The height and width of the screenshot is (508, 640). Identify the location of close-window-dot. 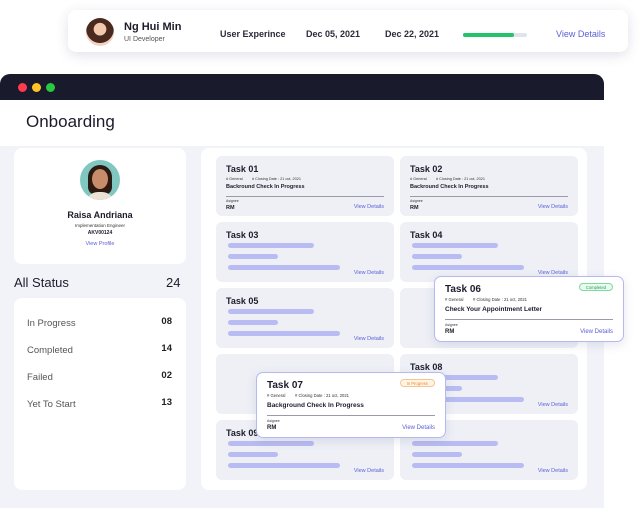
(22, 87).